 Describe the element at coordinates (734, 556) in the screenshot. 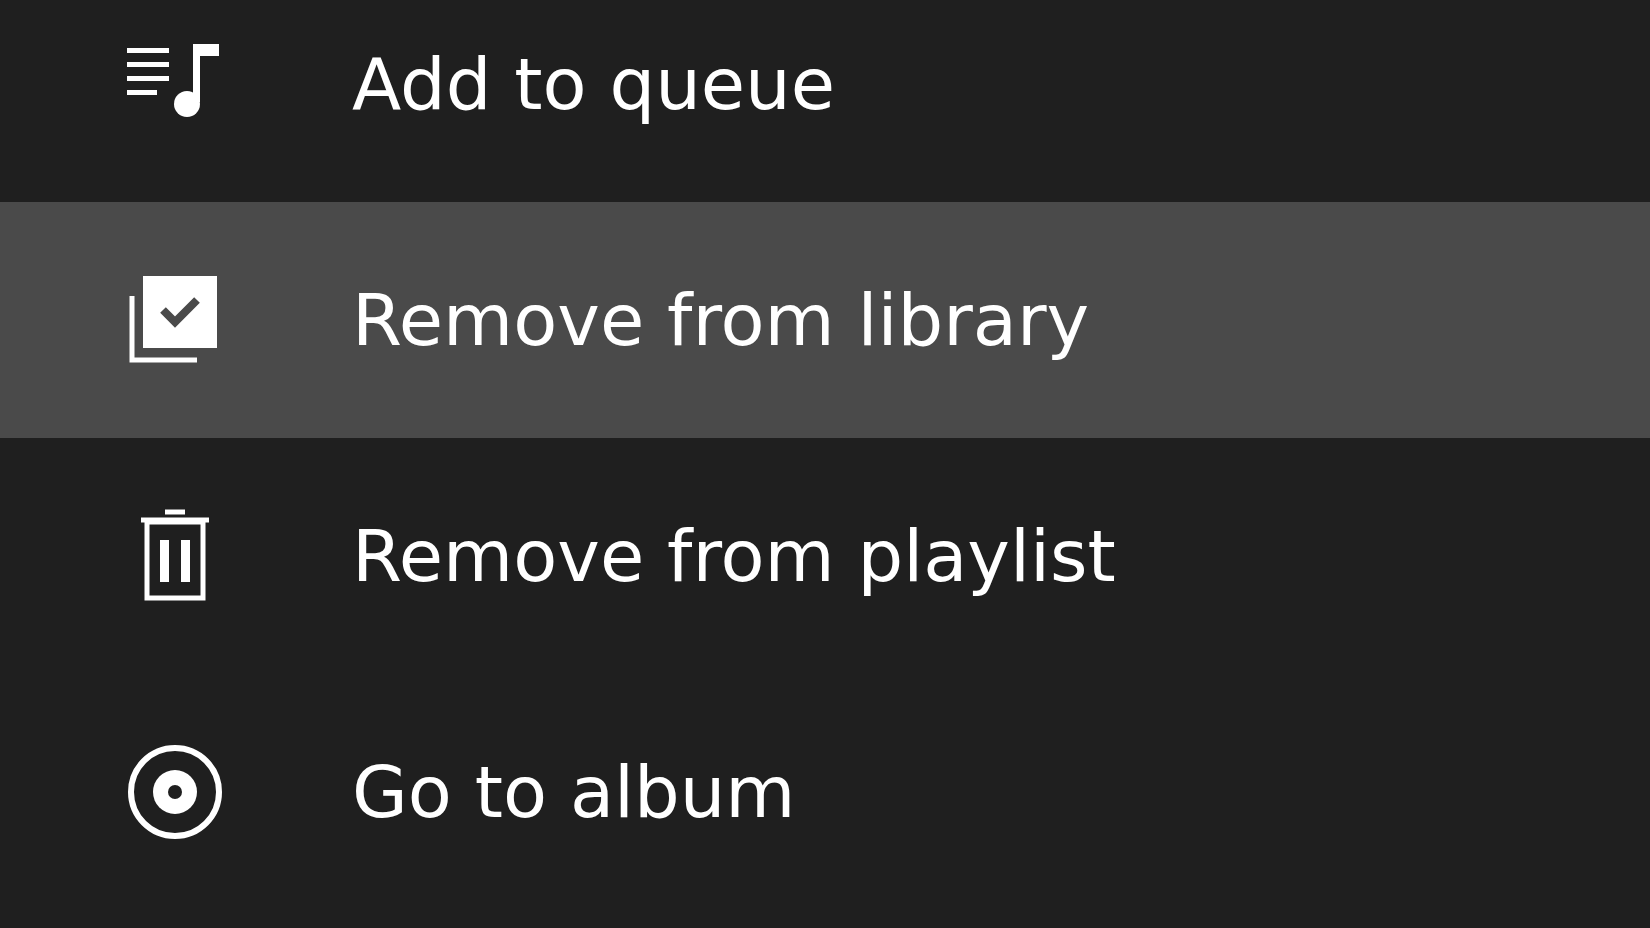

I see `menu-item-label: Remove from playlist` at that location.